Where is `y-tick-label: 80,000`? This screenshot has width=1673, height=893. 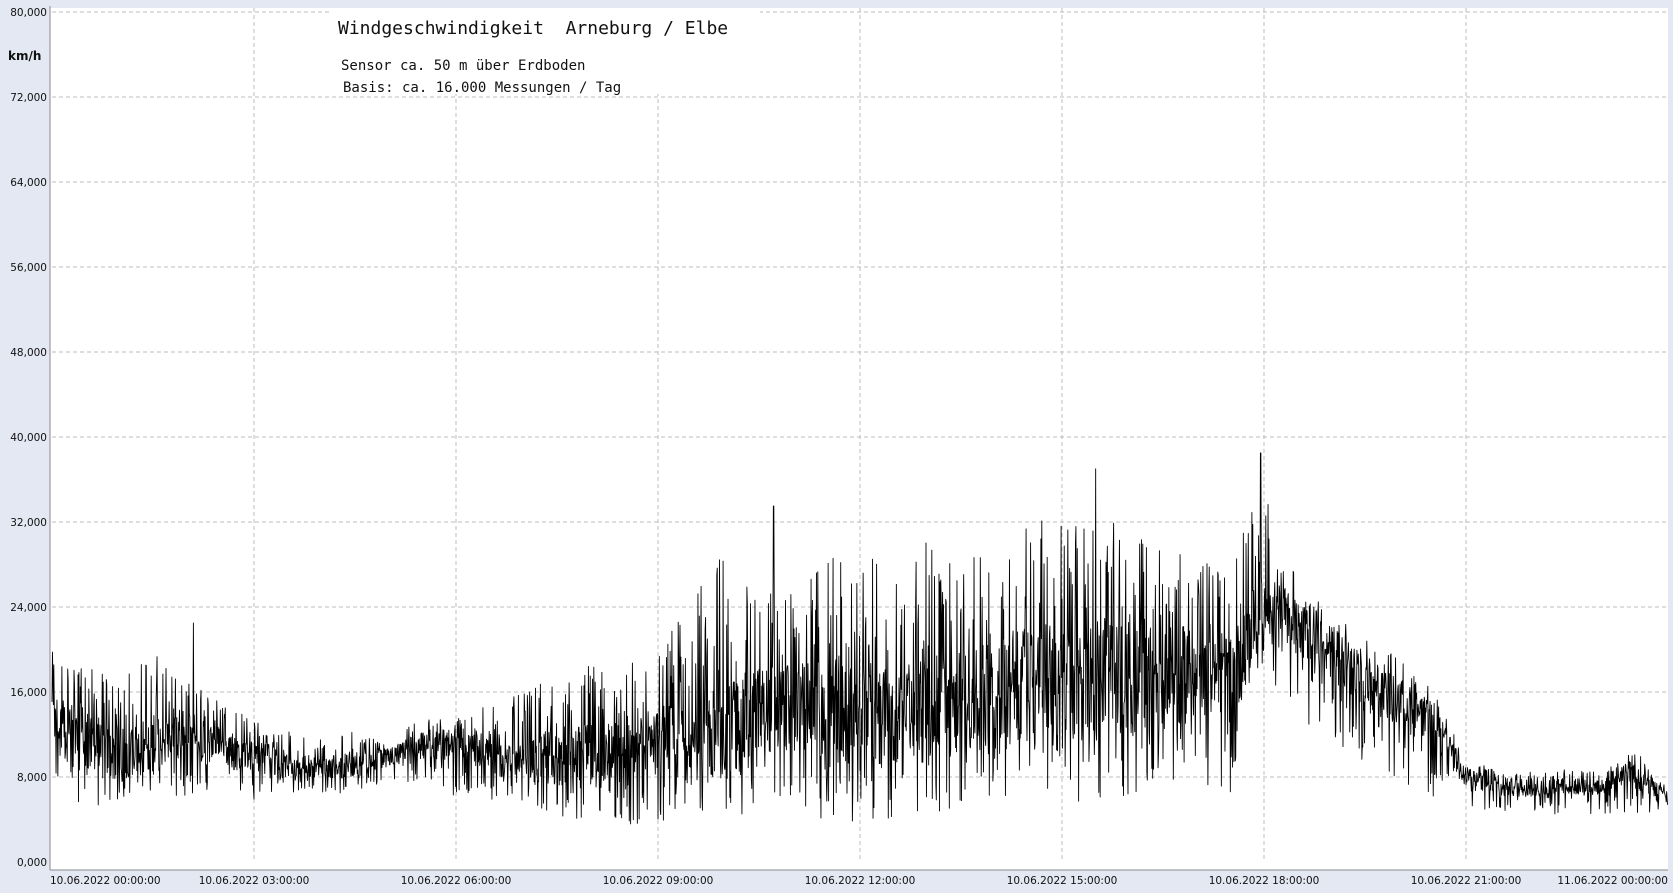
y-tick-label: 80,000 is located at coordinates (28, 13).